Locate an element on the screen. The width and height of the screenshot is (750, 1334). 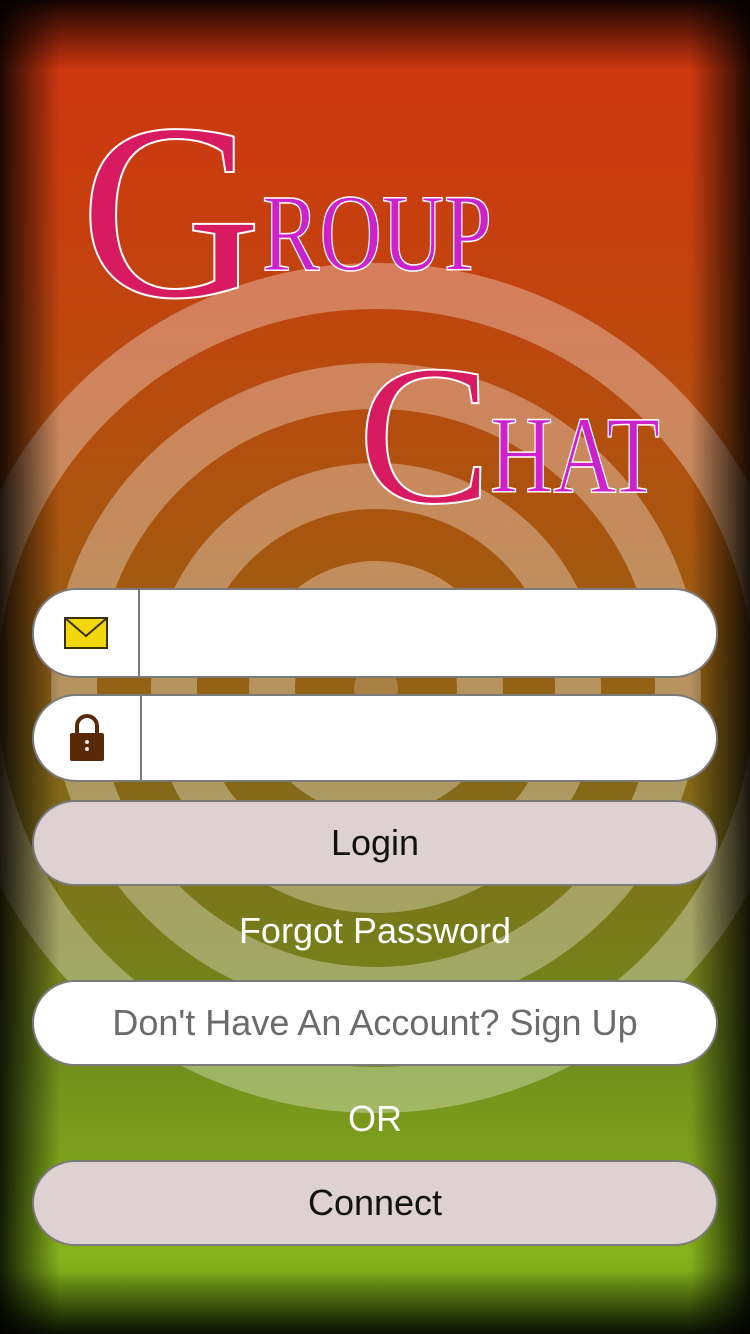
lock-icon is located at coordinates (87, 737).